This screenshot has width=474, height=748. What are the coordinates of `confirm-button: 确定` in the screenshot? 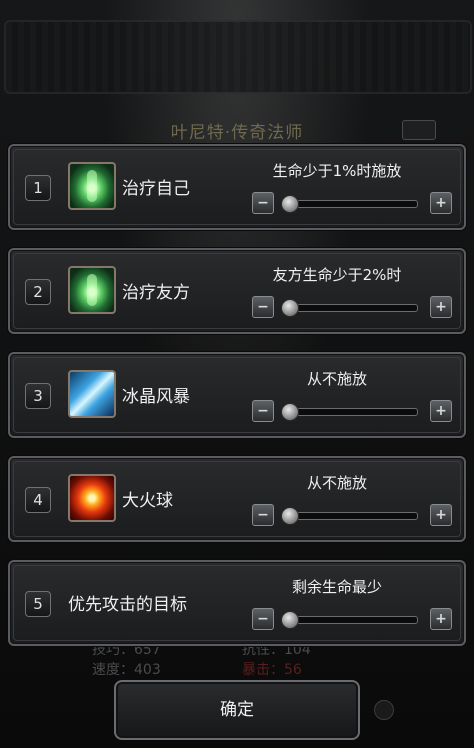 It's located at (237, 710).